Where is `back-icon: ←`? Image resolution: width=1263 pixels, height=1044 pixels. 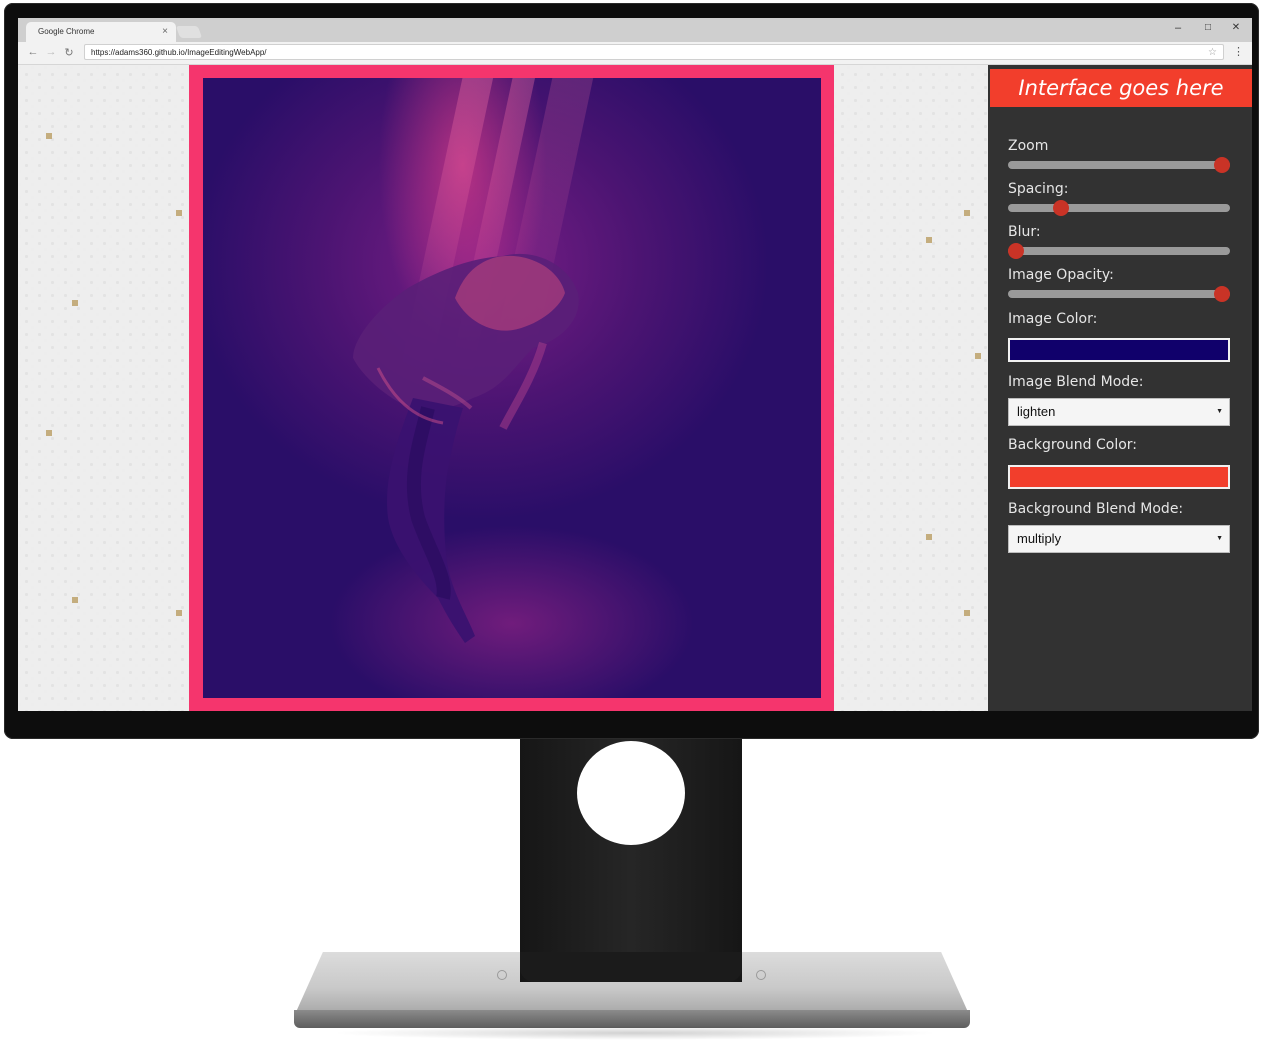
back-icon: ← is located at coordinates (33, 52).